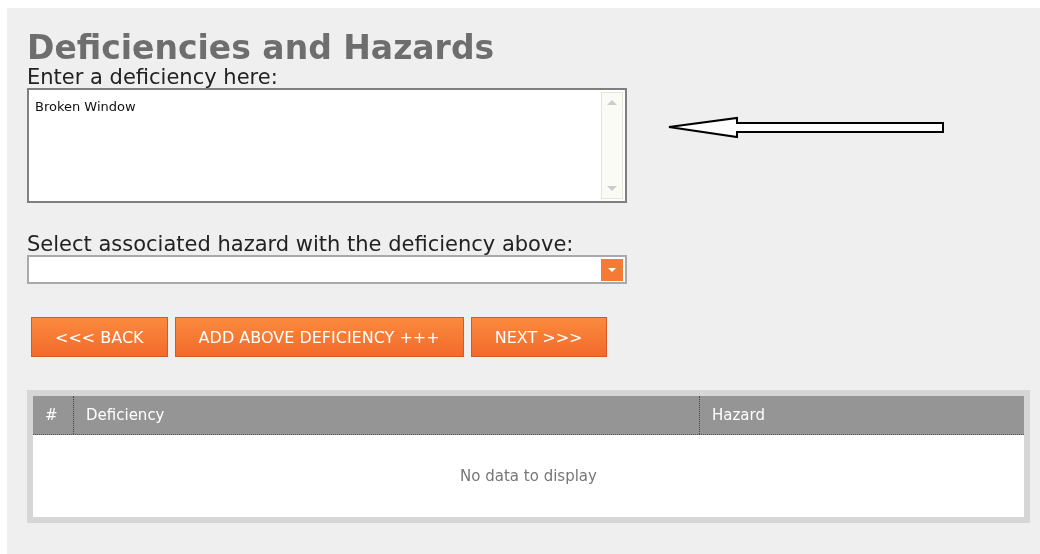 The width and height of the screenshot is (1040, 554). Describe the element at coordinates (301, 244) in the screenshot. I see `field-label: Select associated hazard with the deficiency above:` at that location.